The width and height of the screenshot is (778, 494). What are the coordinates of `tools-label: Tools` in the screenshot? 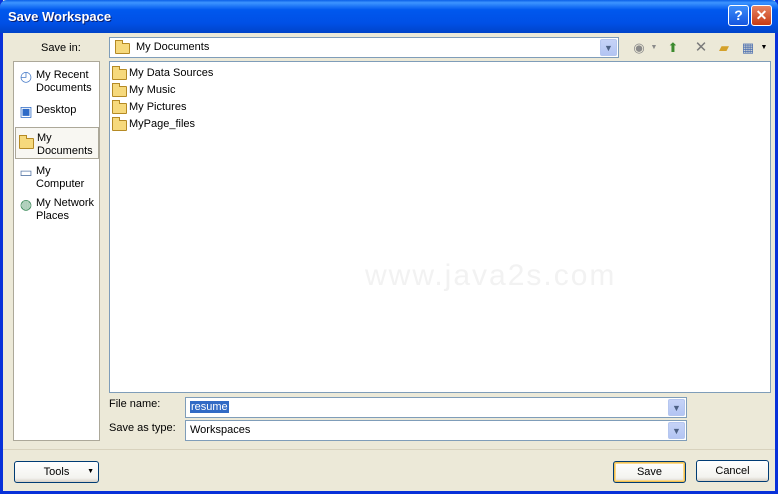 It's located at (56, 472).